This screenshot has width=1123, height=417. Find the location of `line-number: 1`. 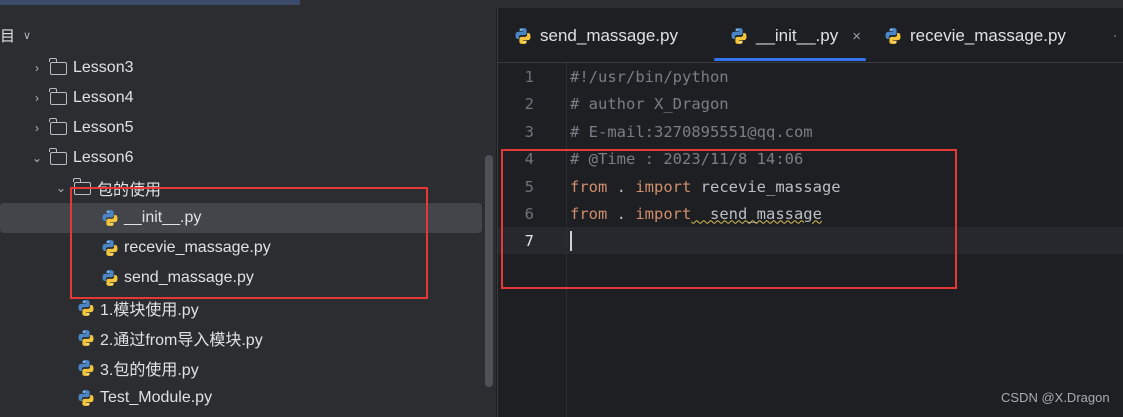

line-number: 1 is located at coordinates (529, 76).